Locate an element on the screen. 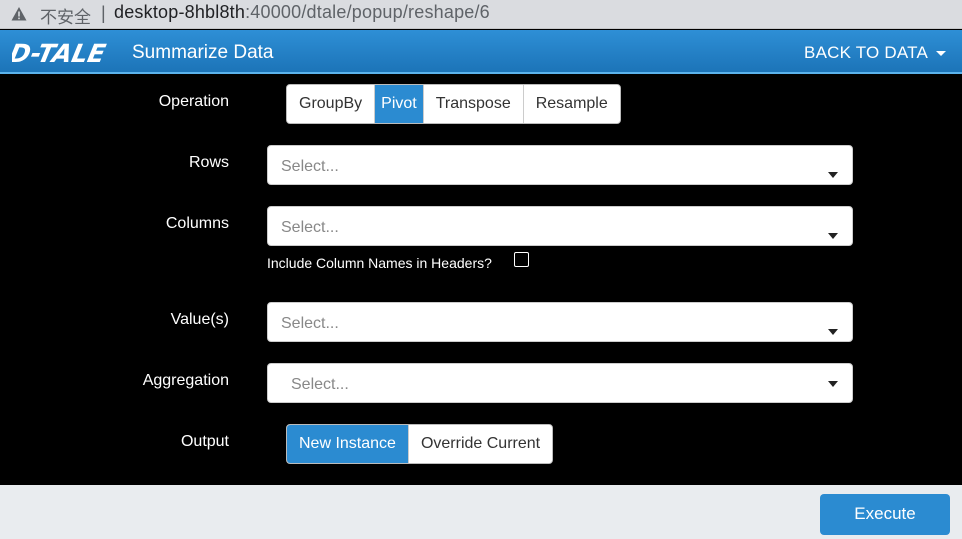 Image resolution: width=962 pixels, height=539 pixels. back-to-data-label: BACK TO DATA is located at coordinates (866, 52).